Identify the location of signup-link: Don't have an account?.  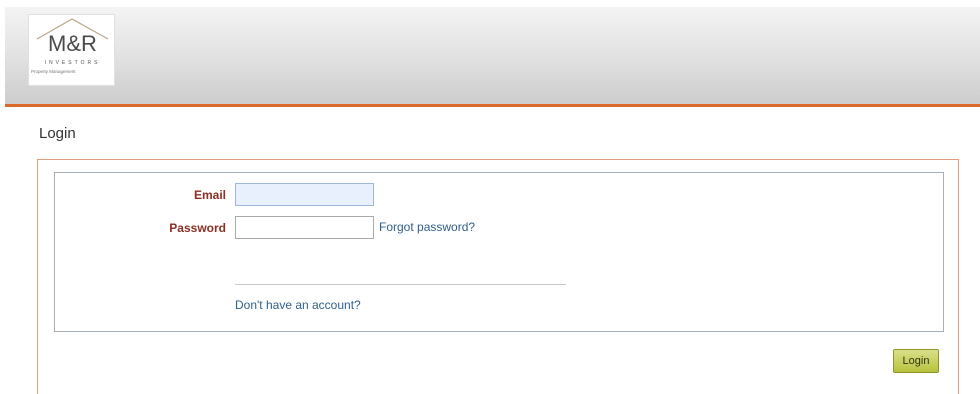
(298, 305).